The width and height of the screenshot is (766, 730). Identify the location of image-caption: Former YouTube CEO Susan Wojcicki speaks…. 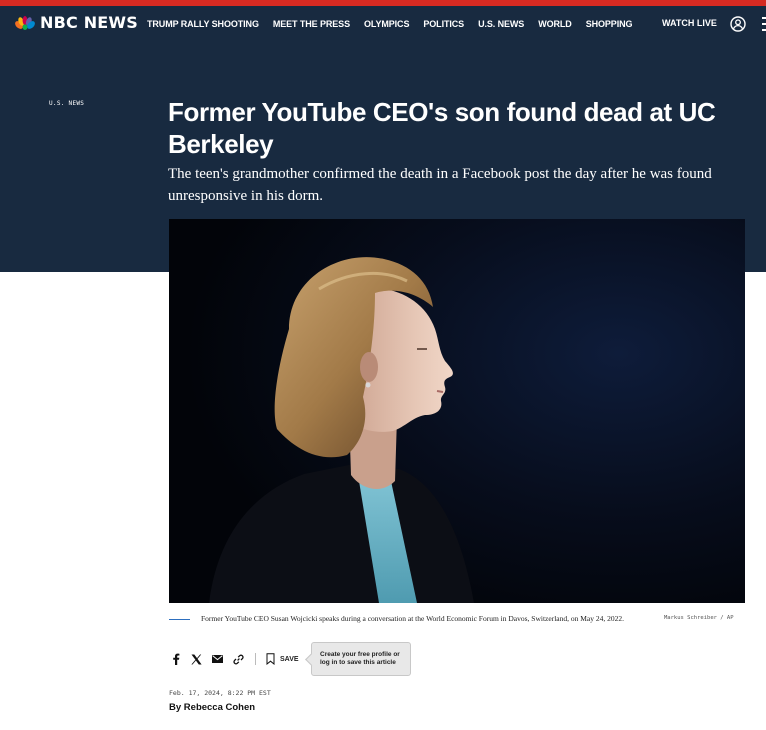
(412, 618).